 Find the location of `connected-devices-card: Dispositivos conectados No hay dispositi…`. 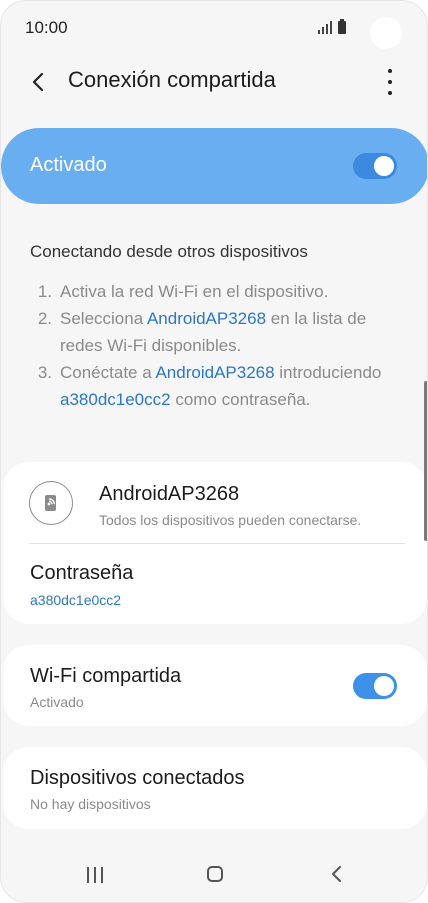

connected-devices-card: Dispositivos conectados No hay dispositi… is located at coordinates (215, 788).